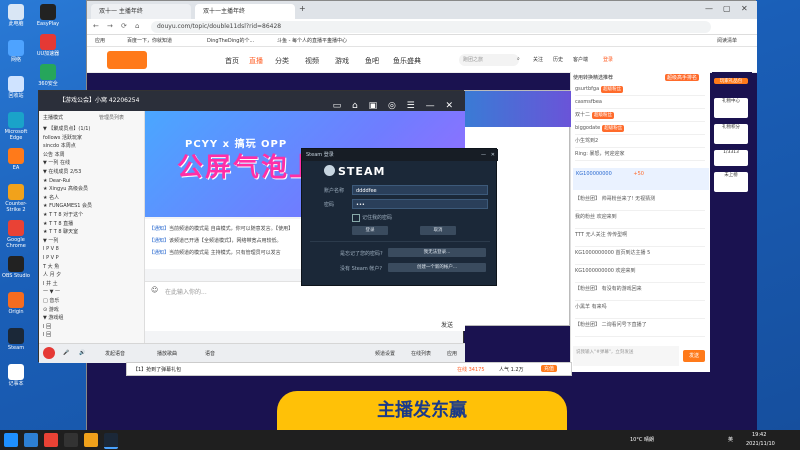 This screenshot has width=800, height=450. Describe the element at coordinates (100, 40) in the screenshot. I see `bookmark-apps: 应用` at that location.